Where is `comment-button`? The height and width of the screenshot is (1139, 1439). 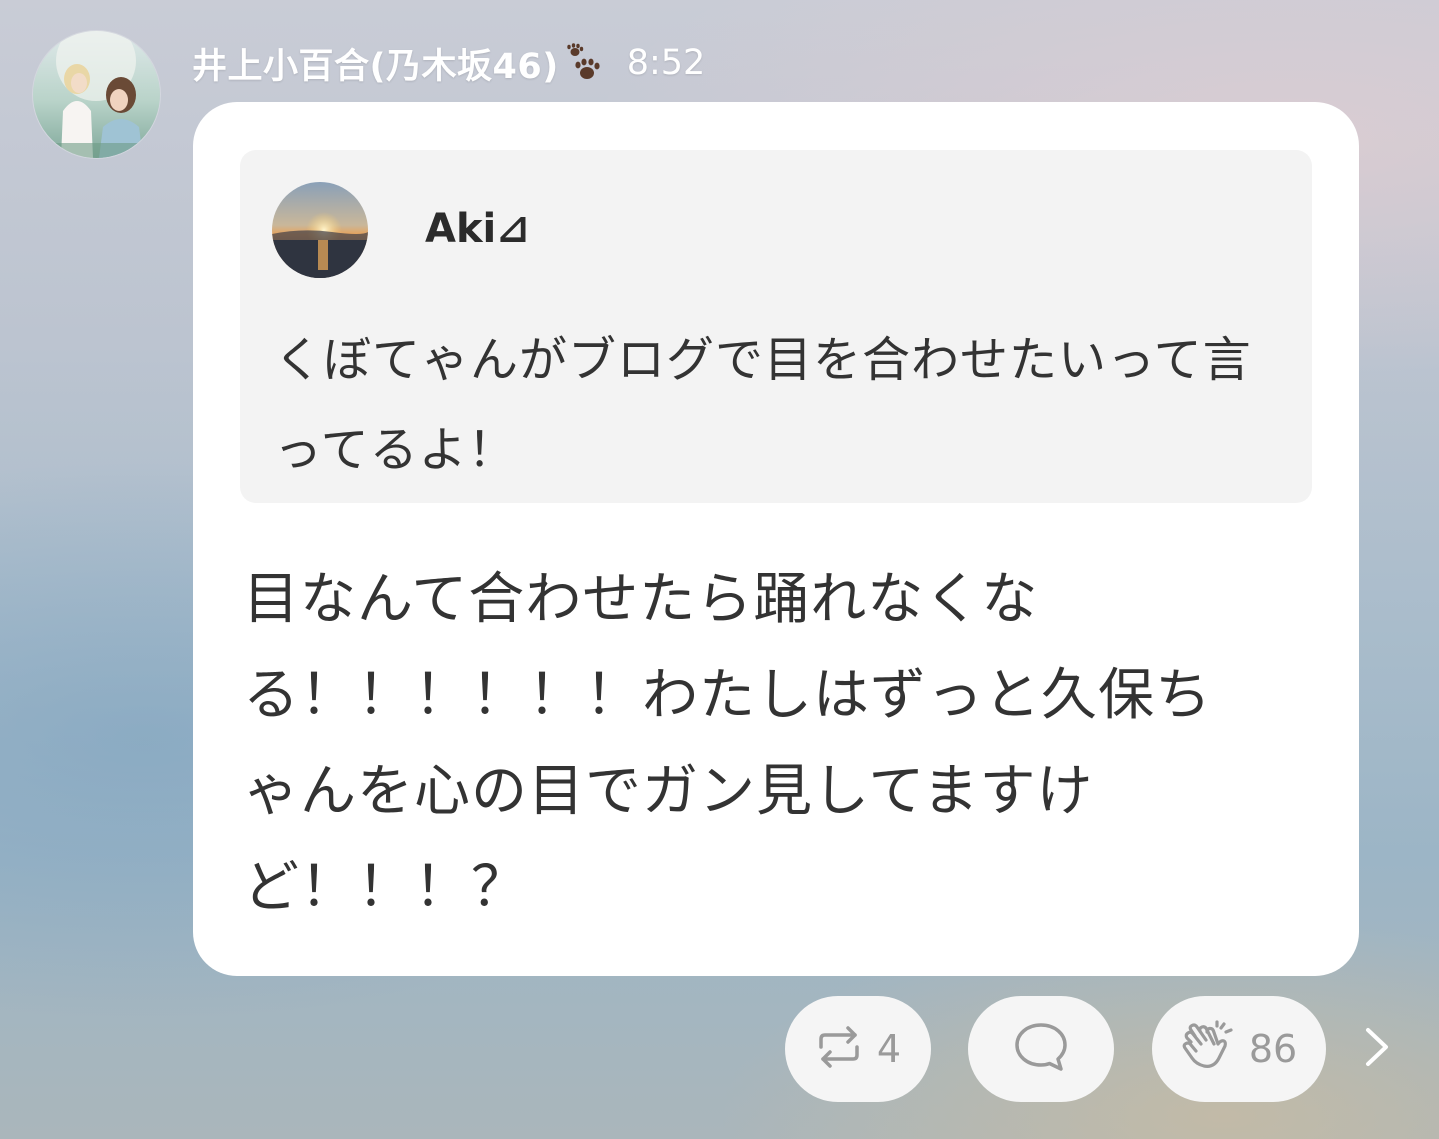 comment-button is located at coordinates (1041, 1049).